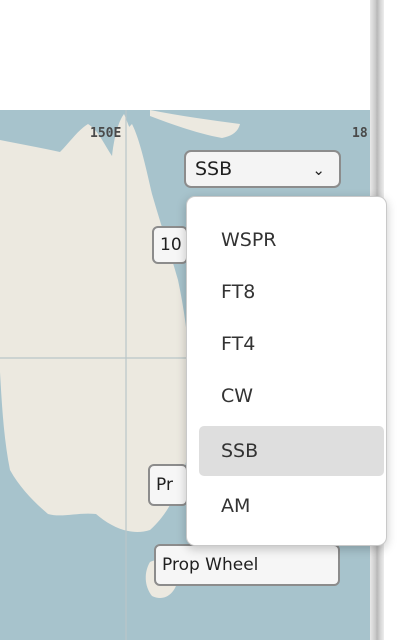 This screenshot has height=640, width=416. What do you see at coordinates (360, 133) in the screenshot?
I see `longitude-label-180: 18` at bounding box center [360, 133].